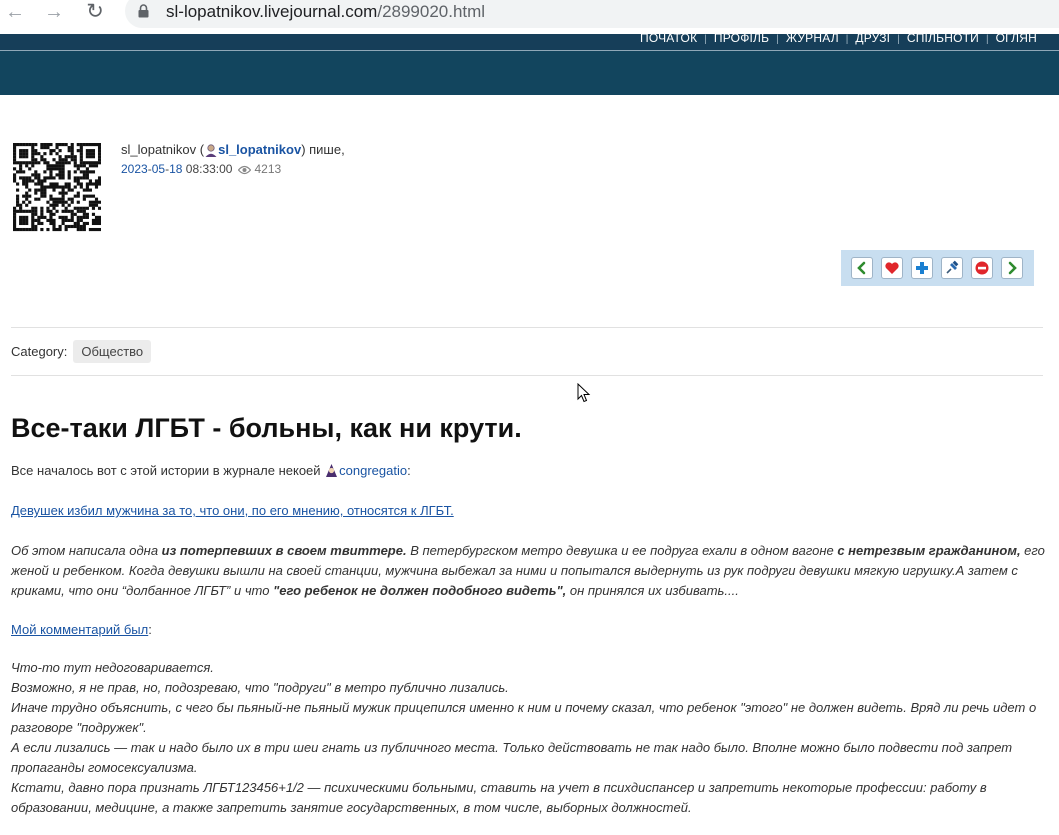  Describe the element at coordinates (245, 170) in the screenshot. I see `eye-icon` at that location.